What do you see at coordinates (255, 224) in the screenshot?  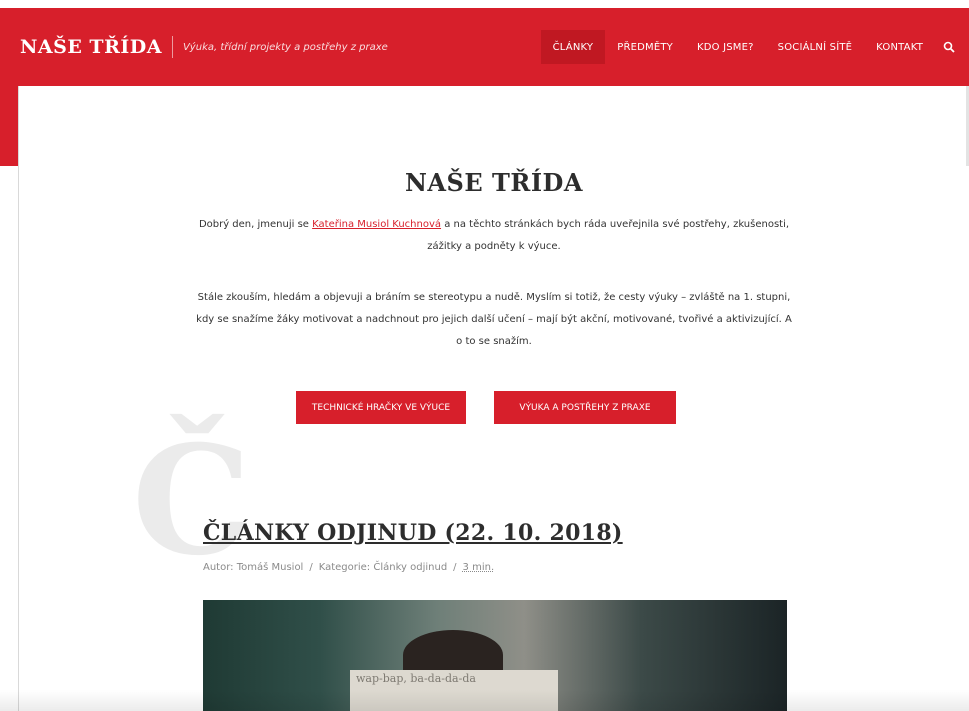 I see `intro-text-before: Dobrý den, jmenuji se` at bounding box center [255, 224].